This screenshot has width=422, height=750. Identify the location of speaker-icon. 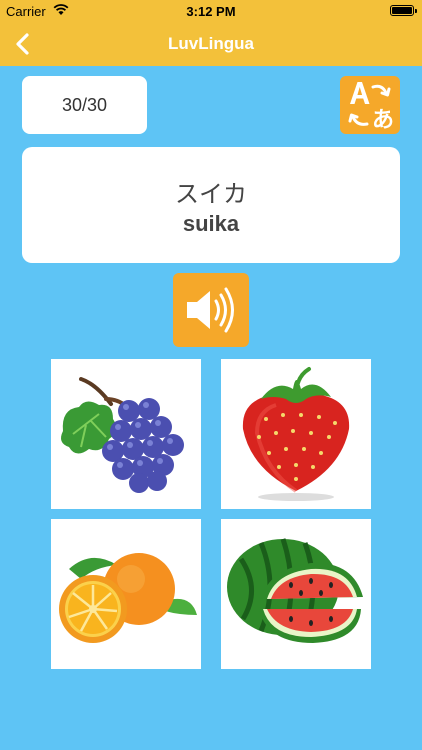
(210, 310).